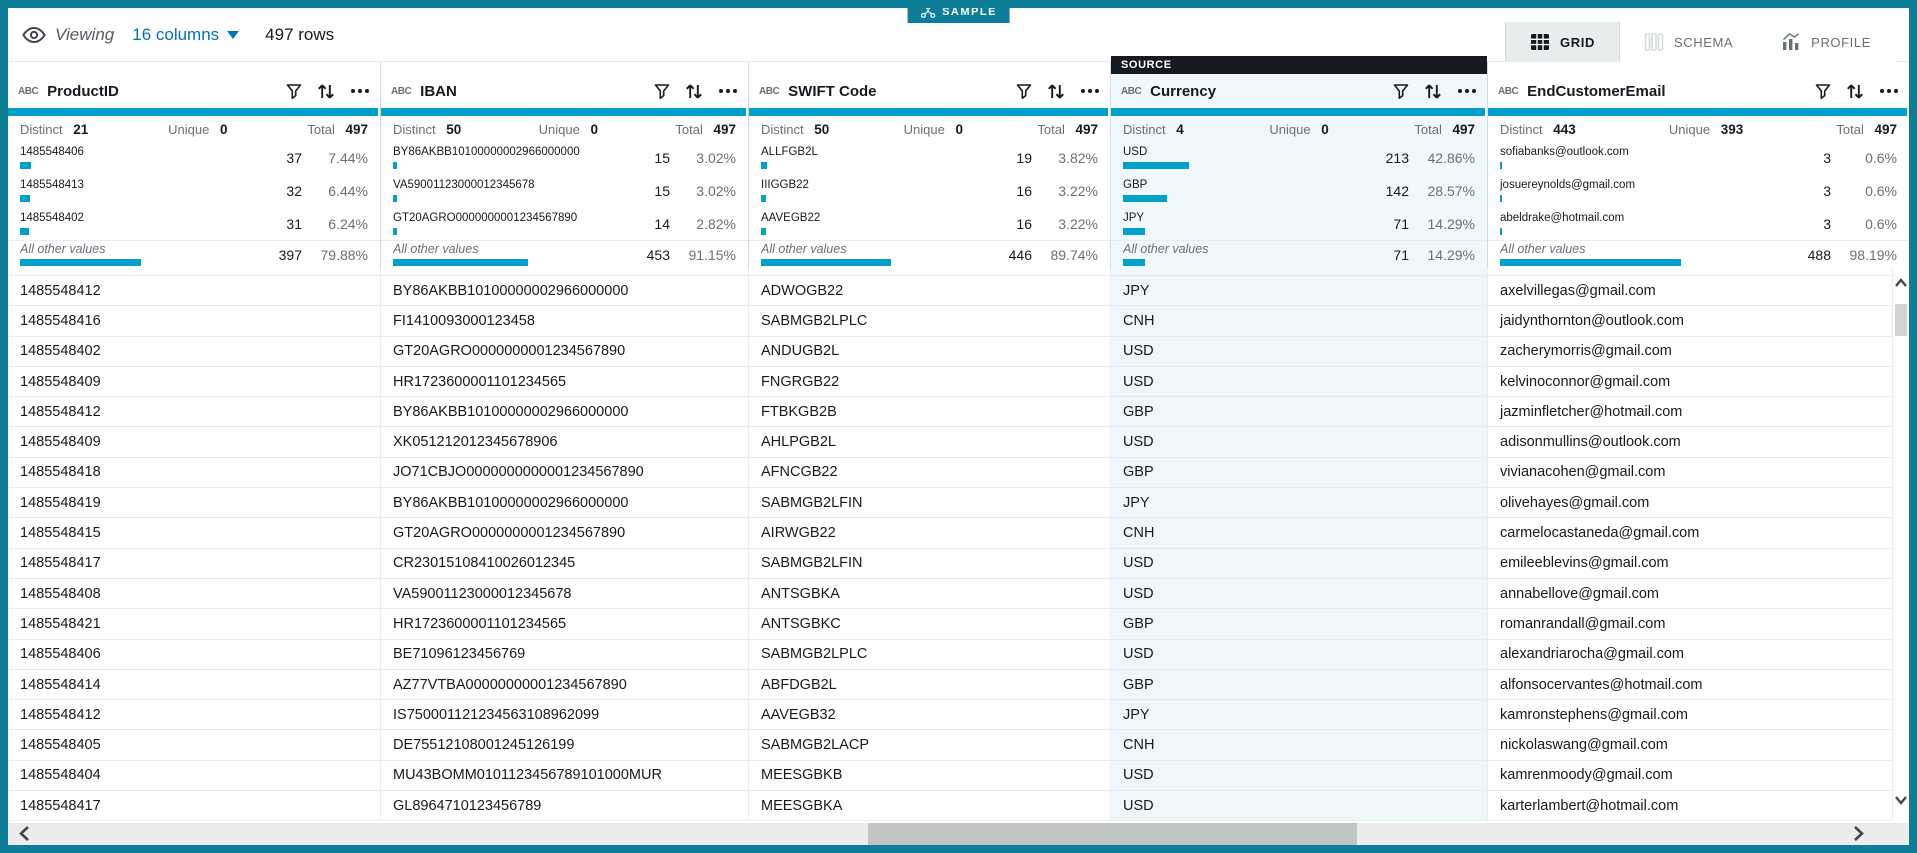 This screenshot has width=1917, height=853. What do you see at coordinates (1690, 594) in the screenshot?
I see `table-cell: annabellove@gmail.com` at bounding box center [1690, 594].